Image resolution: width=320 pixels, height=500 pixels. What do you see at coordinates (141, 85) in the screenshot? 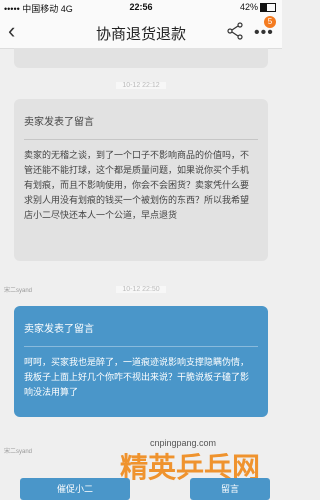
I see `timestamp: 10-12 22:12` at bounding box center [141, 85].